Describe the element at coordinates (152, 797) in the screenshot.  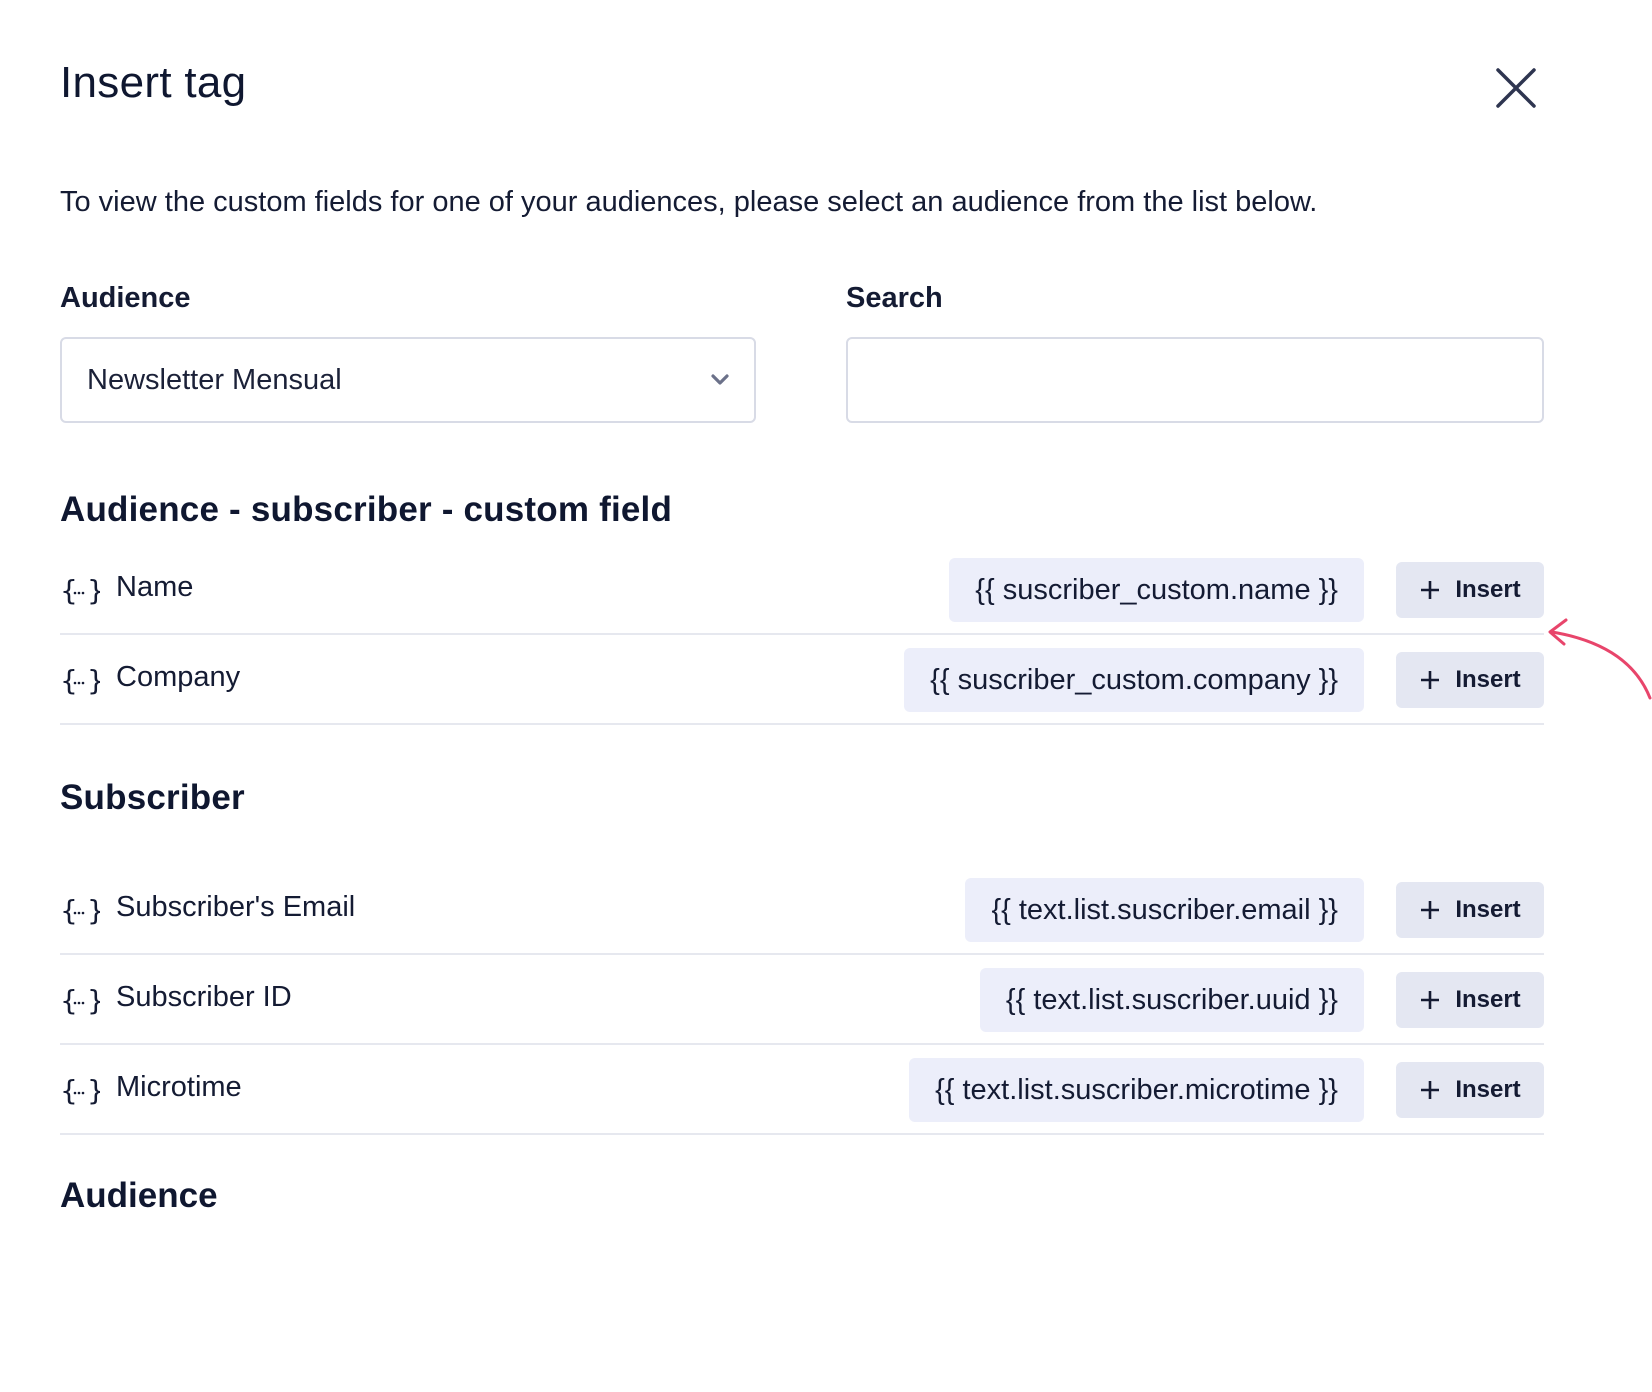
I see `section-title: Subscriber` at that location.